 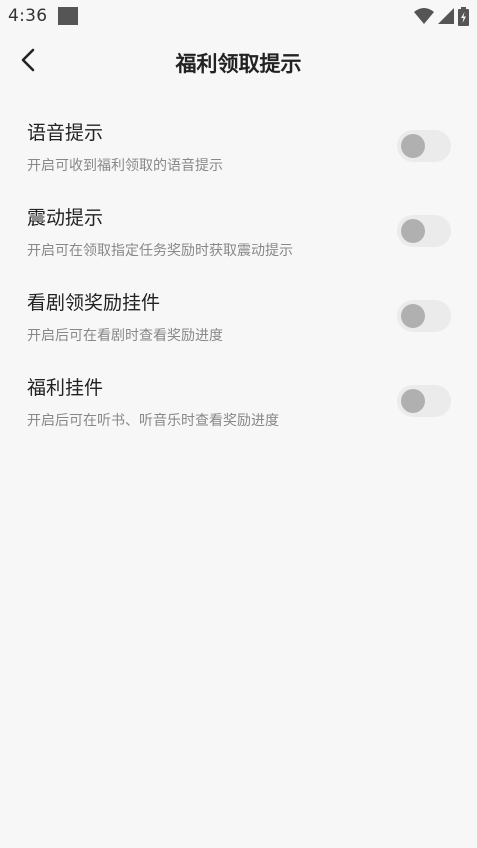 I want to click on battery-charging-icon, so click(x=463, y=16).